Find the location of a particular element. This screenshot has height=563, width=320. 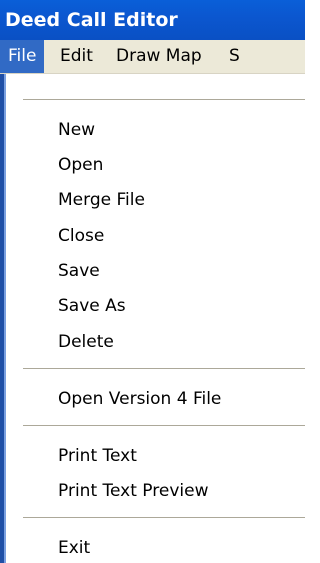

window-title: Deed Call Editor is located at coordinates (91, 20).